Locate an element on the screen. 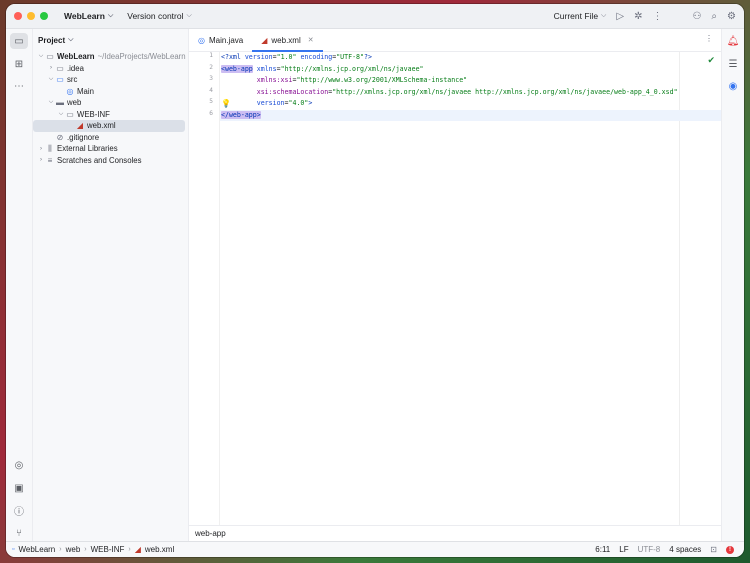 This screenshot has width=750, height=563. breadcrumb-item: web.xml is located at coordinates (159, 549).